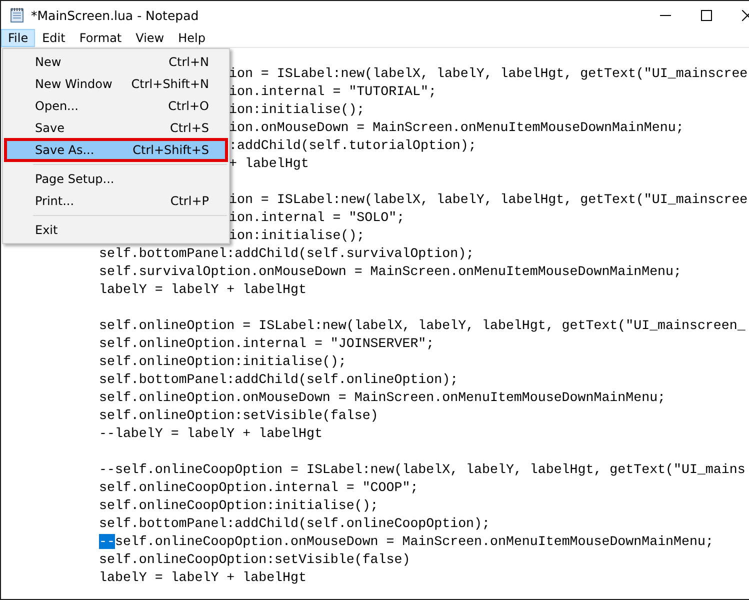 The image size is (749, 600). I want to click on menu-item: Format, so click(100, 38).